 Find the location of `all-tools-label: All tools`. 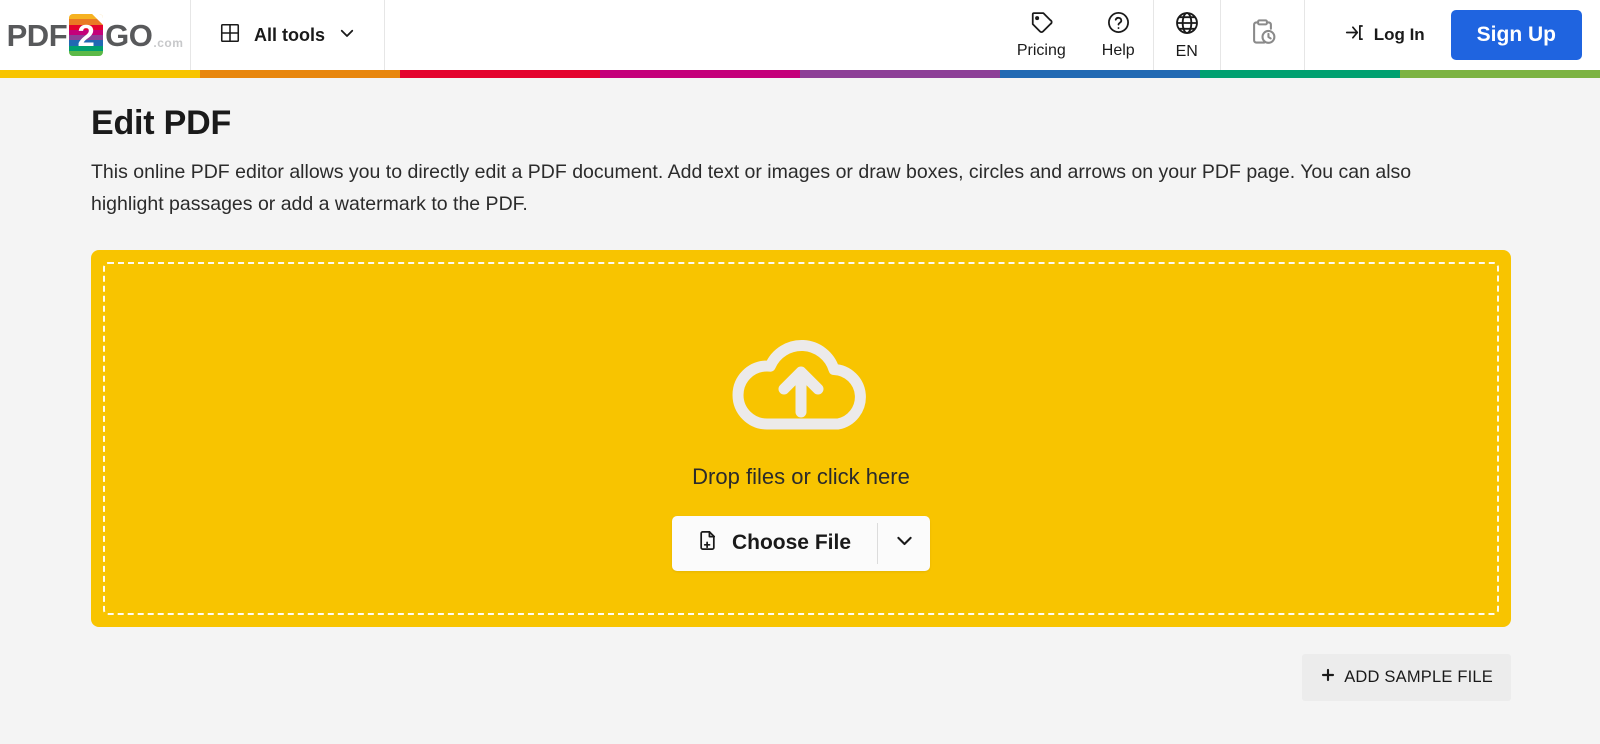

all-tools-label: All tools is located at coordinates (289, 34).